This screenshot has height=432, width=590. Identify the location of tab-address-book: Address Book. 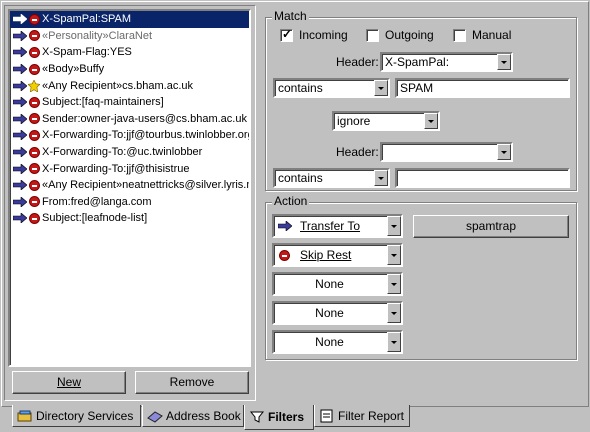
(193, 416).